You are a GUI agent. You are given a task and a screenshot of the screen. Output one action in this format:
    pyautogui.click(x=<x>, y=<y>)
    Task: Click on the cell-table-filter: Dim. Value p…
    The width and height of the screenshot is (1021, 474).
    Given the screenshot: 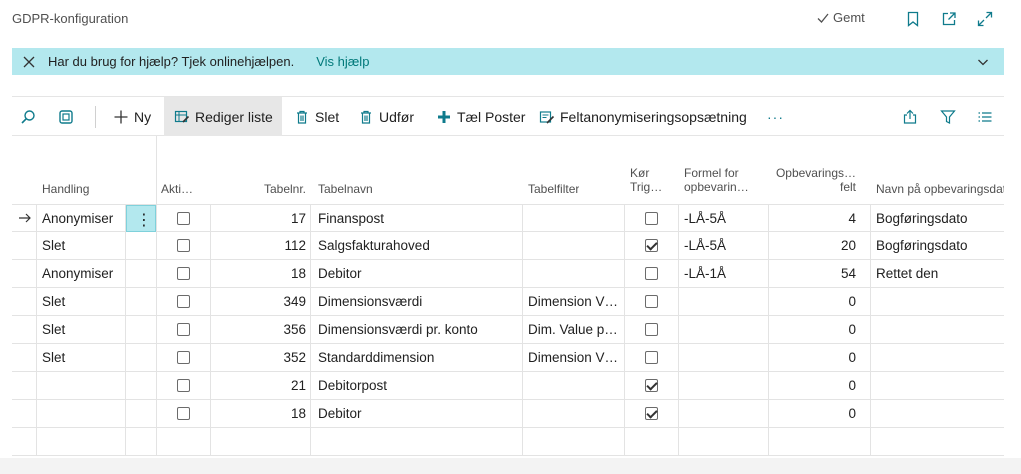 What is the action you would take?
    pyautogui.click(x=574, y=329)
    